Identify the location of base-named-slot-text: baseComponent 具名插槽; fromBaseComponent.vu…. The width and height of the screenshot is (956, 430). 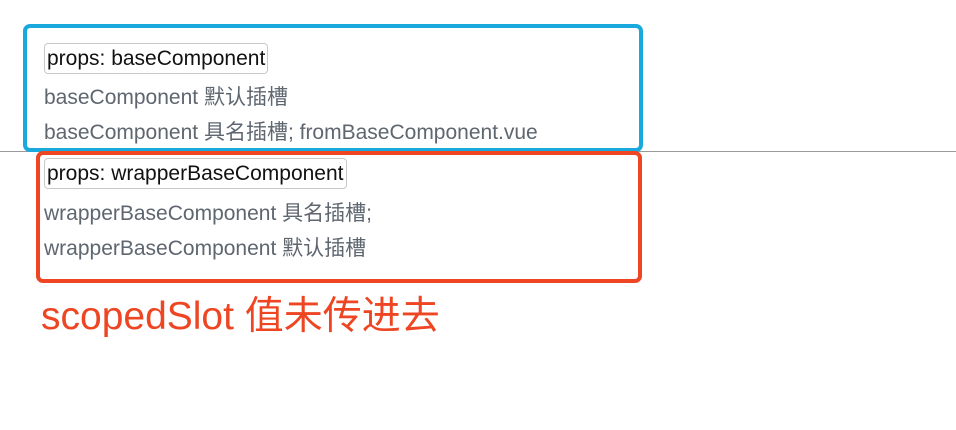
(291, 132).